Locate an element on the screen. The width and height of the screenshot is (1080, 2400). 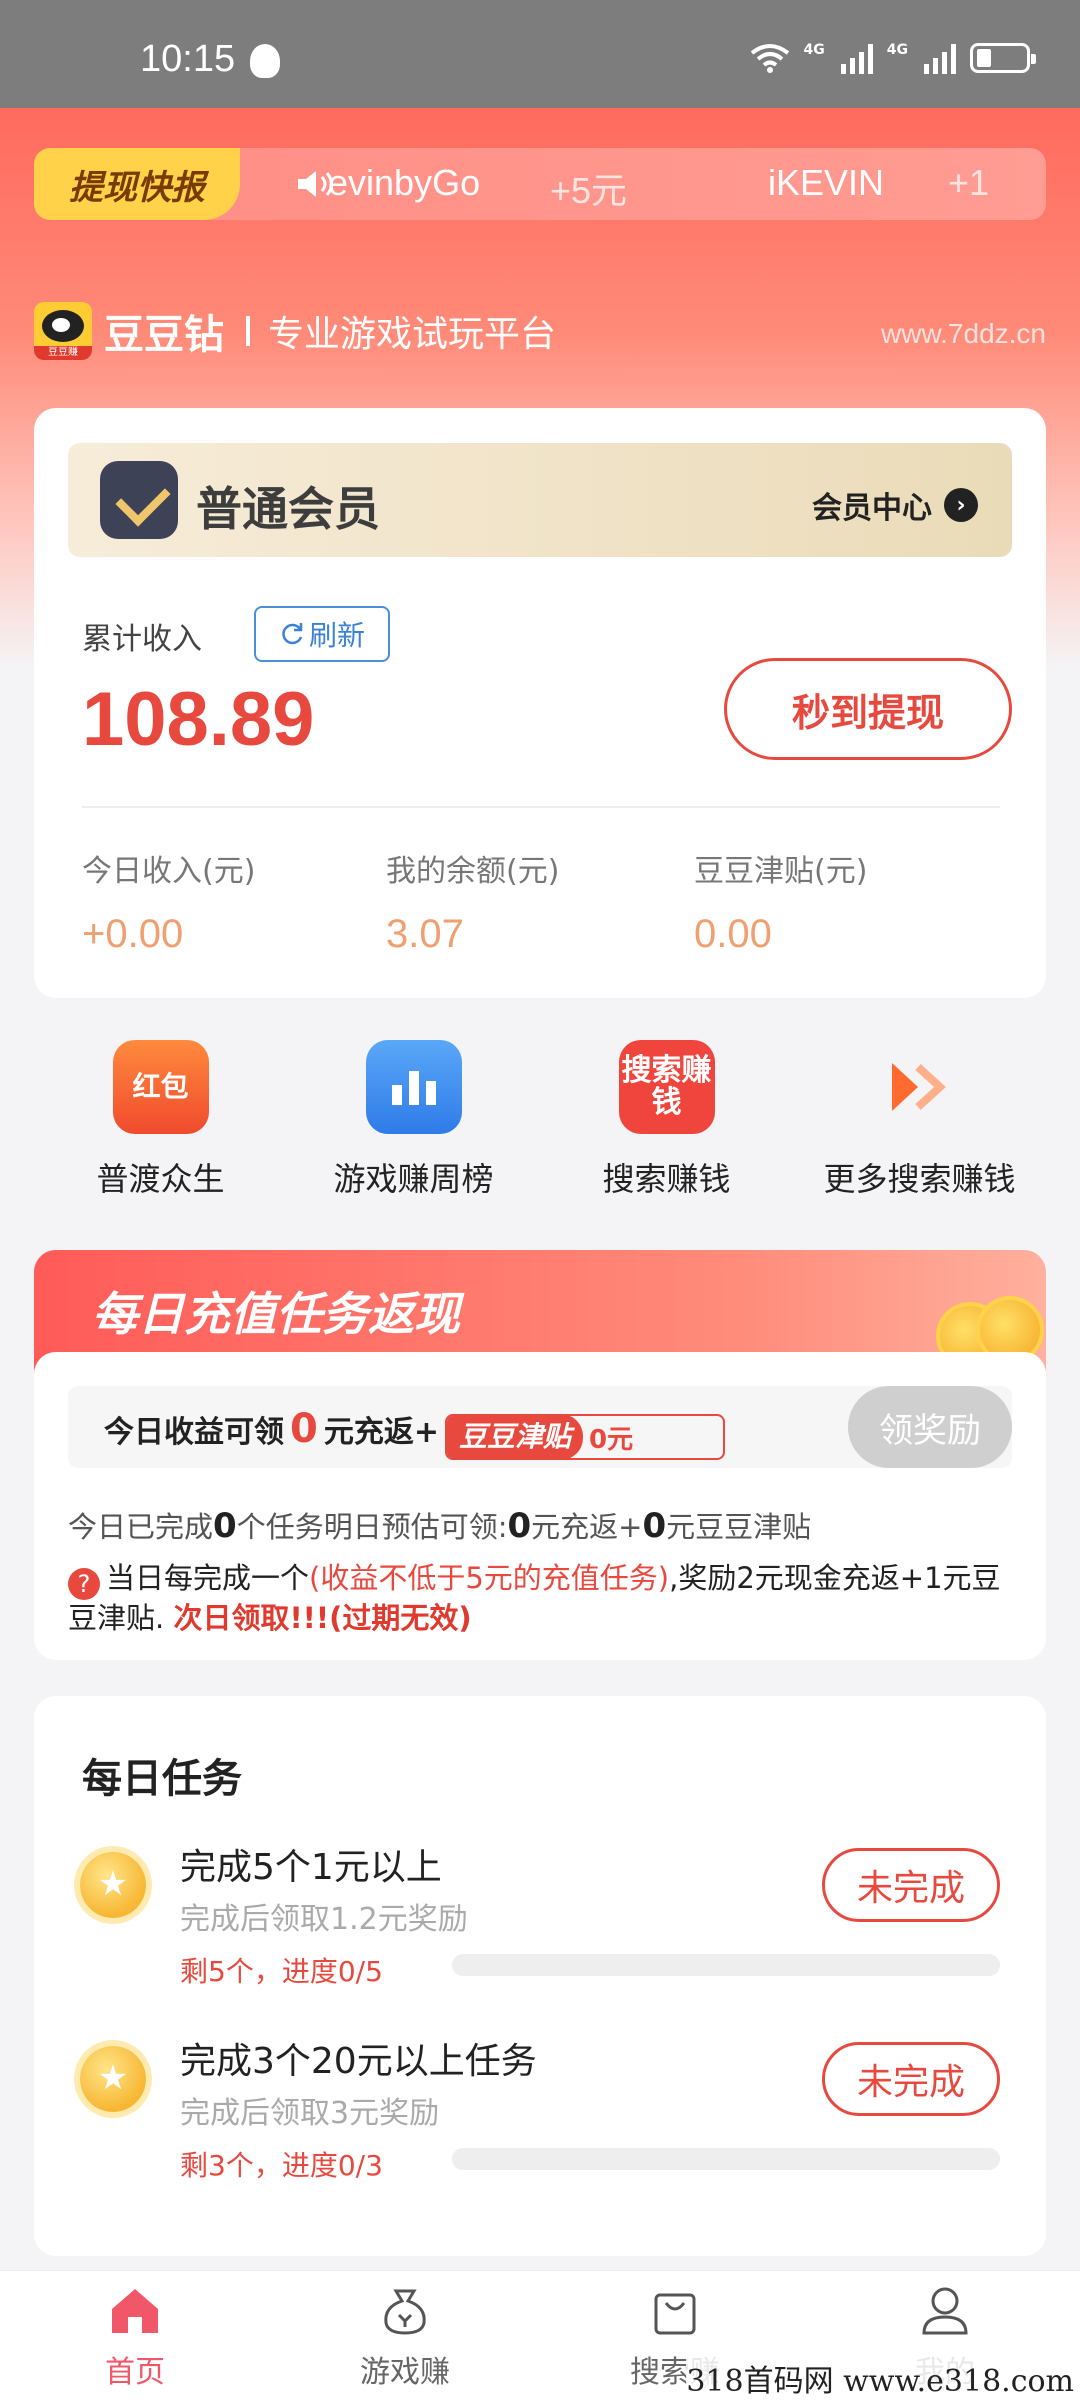
question-icon: ? is located at coordinates (84, 1584).